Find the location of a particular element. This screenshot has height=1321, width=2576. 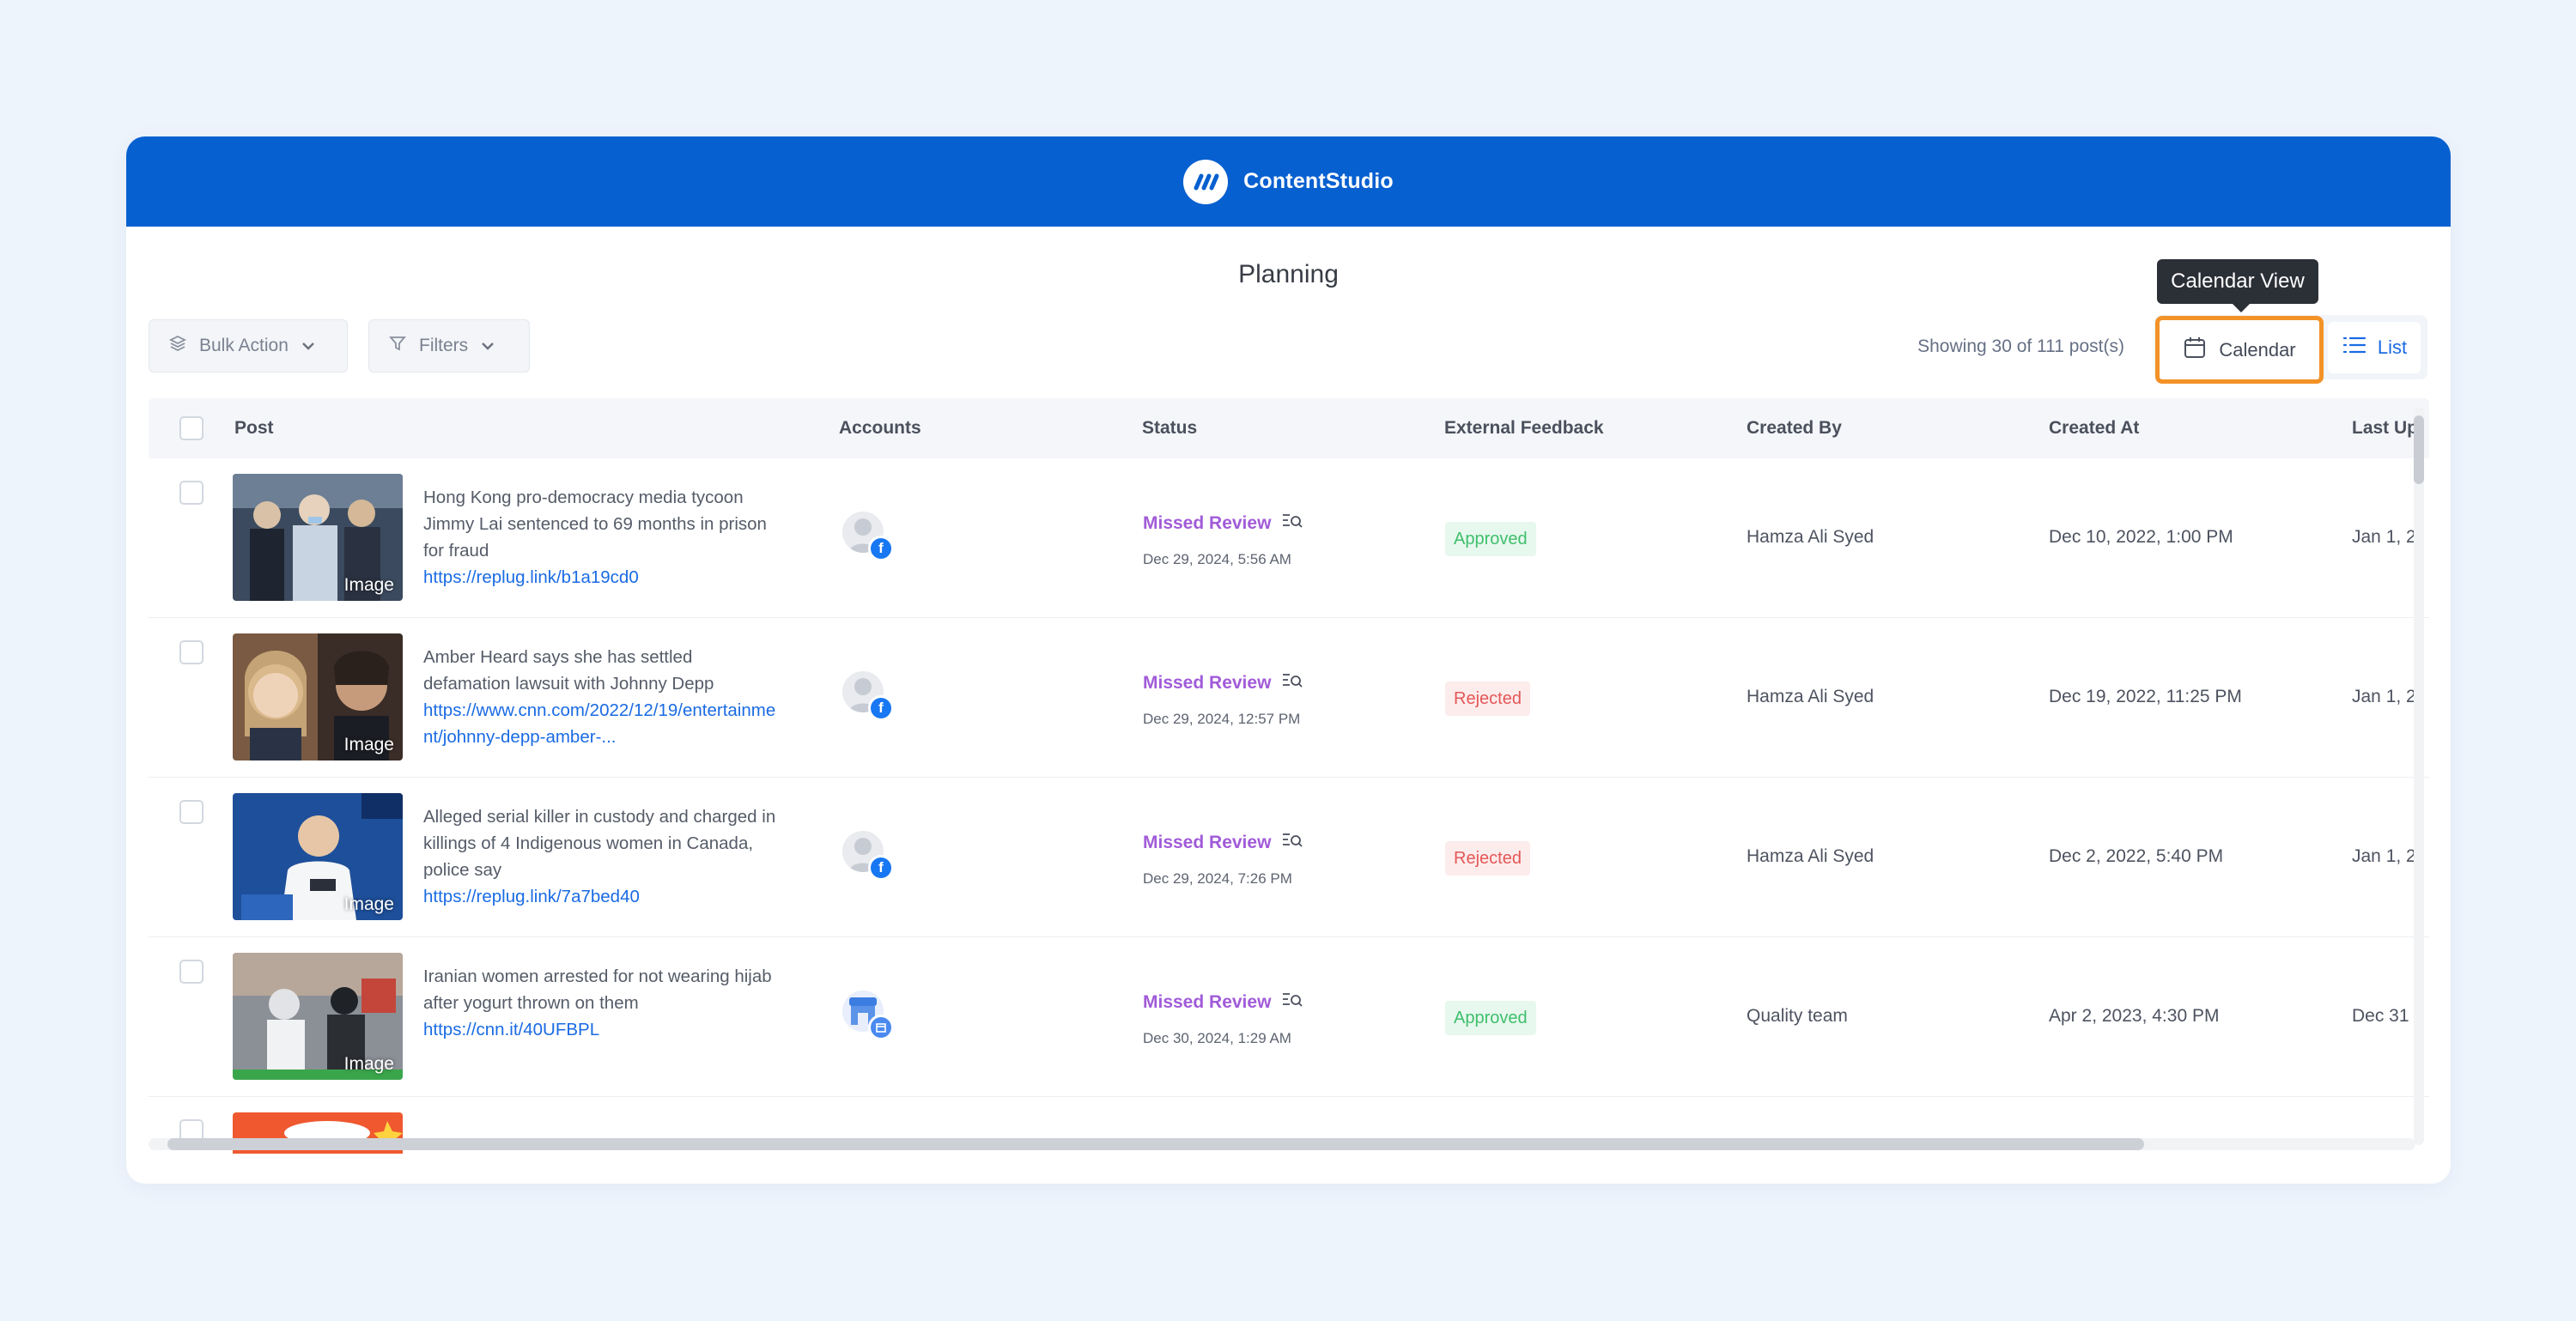

horizontal-scrollbar is located at coordinates (1282, 1144).